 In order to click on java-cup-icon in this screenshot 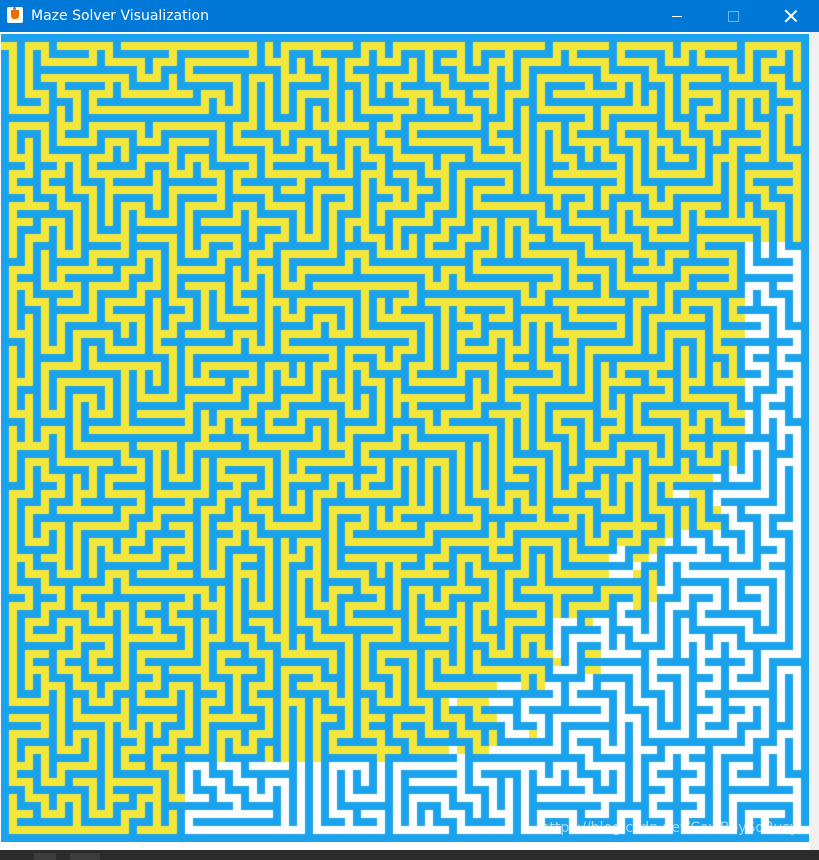, I will do `click(15, 15)`.